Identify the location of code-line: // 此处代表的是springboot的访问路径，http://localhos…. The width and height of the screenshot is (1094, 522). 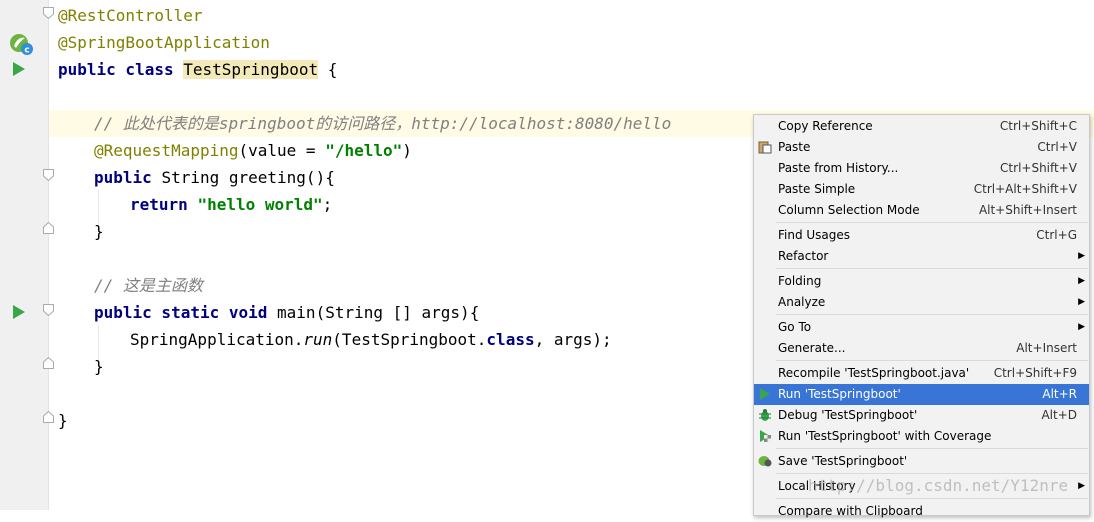
(382, 123).